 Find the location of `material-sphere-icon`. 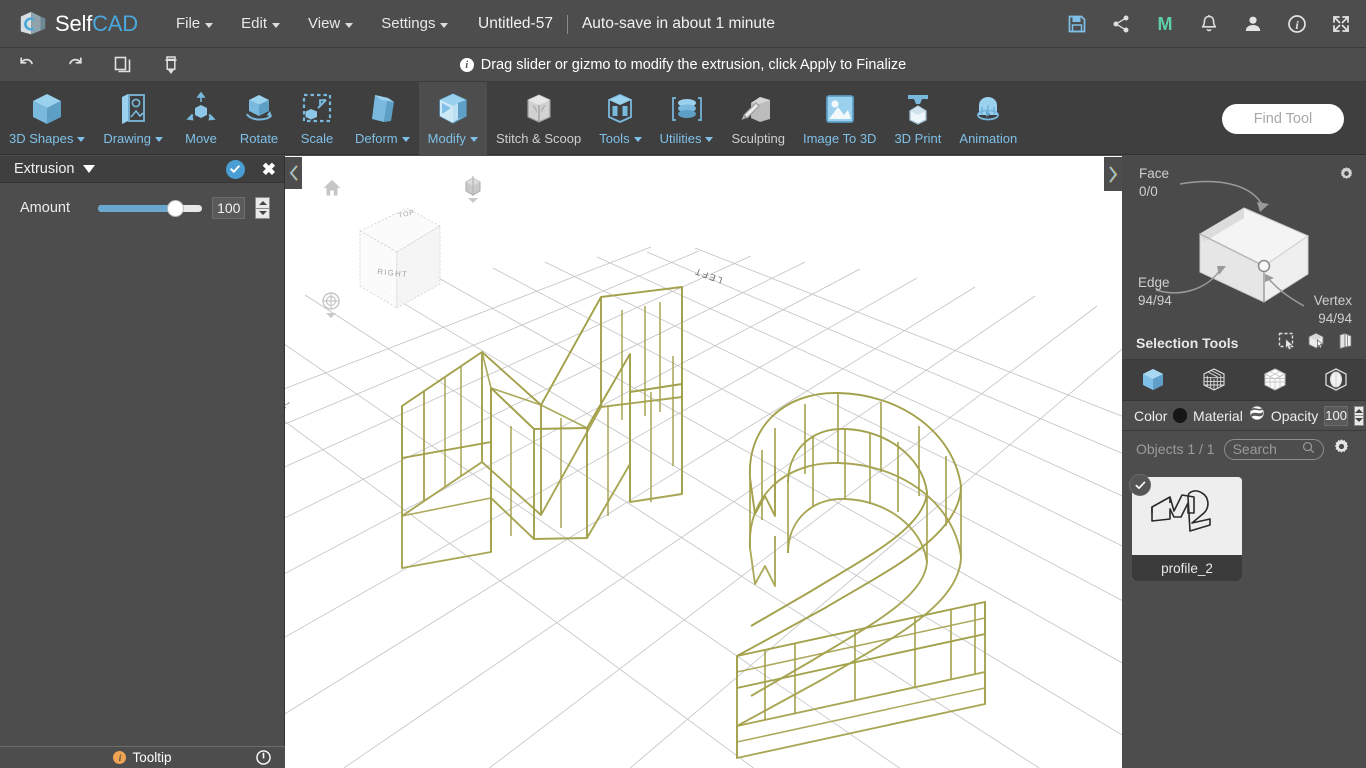

material-sphere-icon is located at coordinates (1257, 415).